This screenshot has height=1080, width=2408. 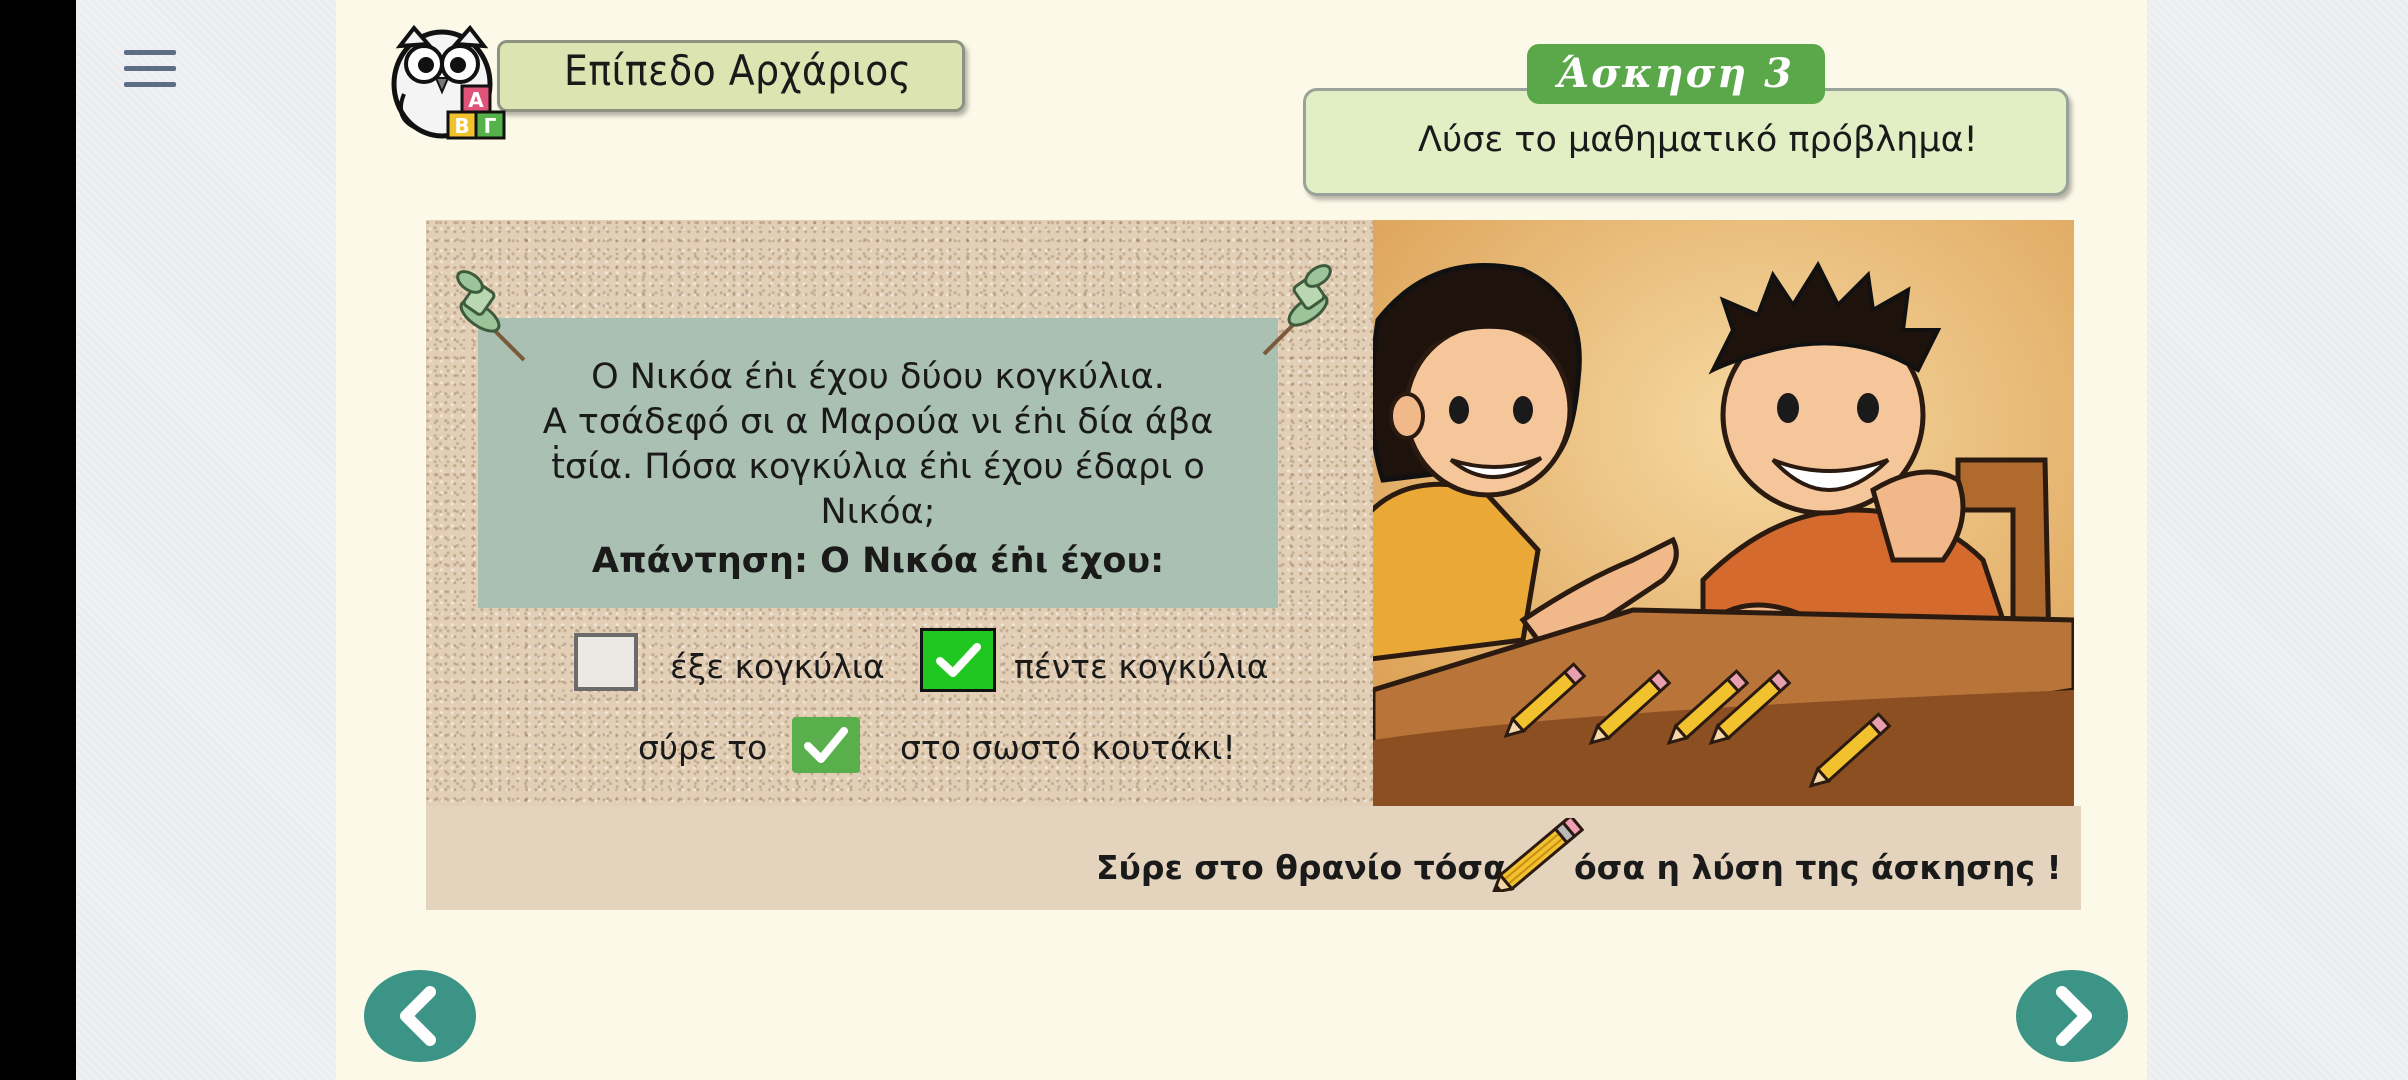 What do you see at coordinates (150, 52) in the screenshot?
I see `hamburger-icon` at bounding box center [150, 52].